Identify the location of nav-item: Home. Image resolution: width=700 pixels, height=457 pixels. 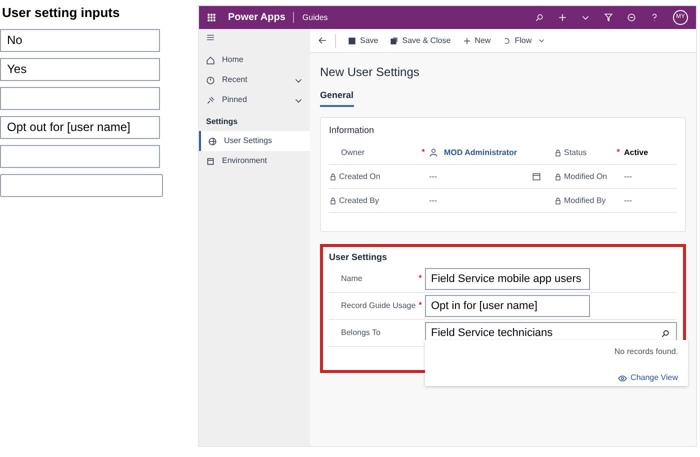
(254, 60).